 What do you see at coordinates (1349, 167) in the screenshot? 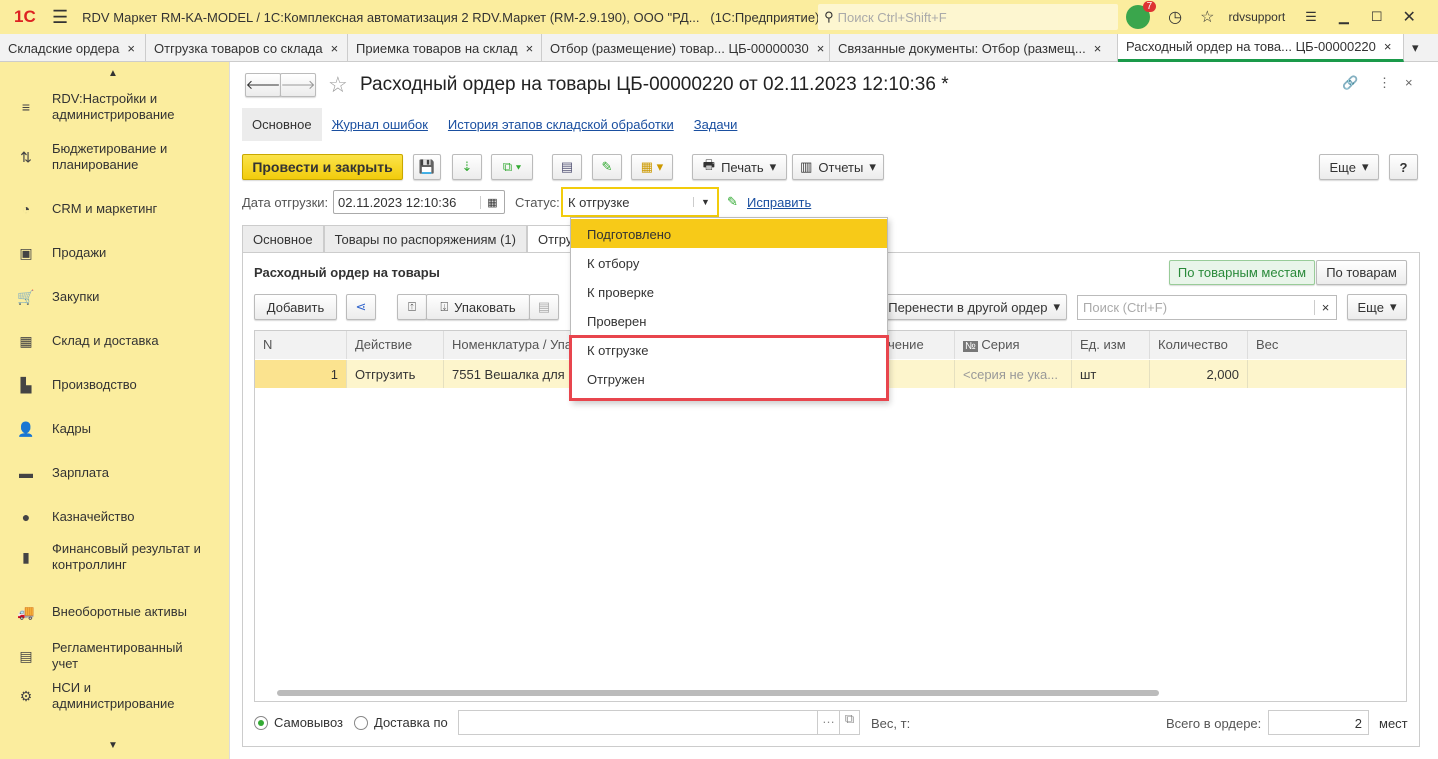
I see `more-button: Еще ▾` at bounding box center [1349, 167].